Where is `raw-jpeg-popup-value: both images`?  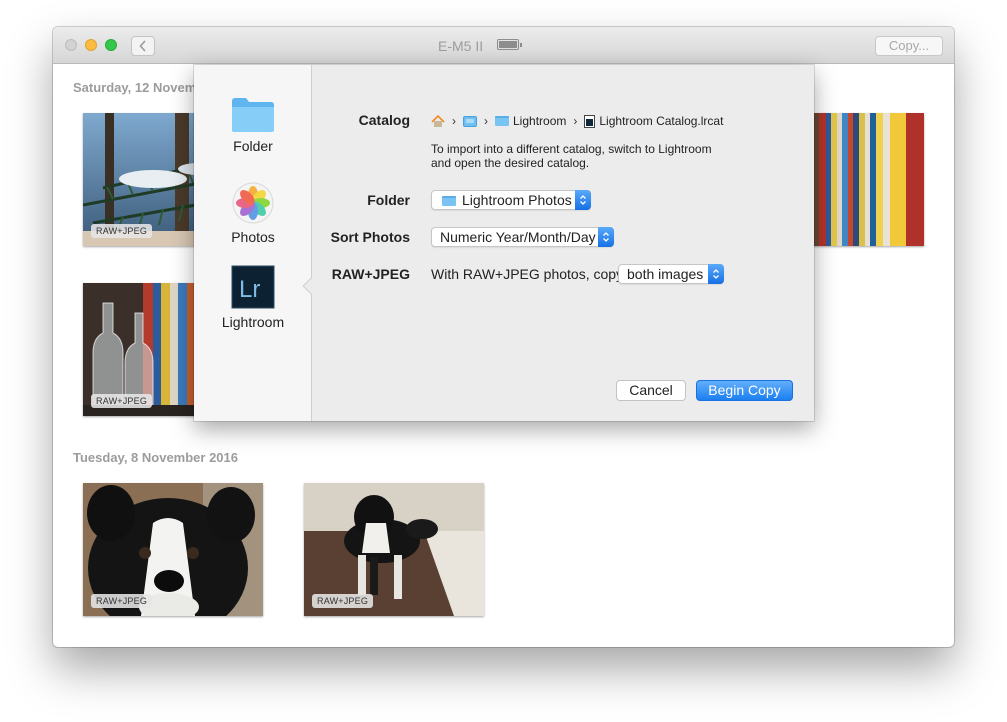
raw-jpeg-popup-value: both images is located at coordinates (665, 274).